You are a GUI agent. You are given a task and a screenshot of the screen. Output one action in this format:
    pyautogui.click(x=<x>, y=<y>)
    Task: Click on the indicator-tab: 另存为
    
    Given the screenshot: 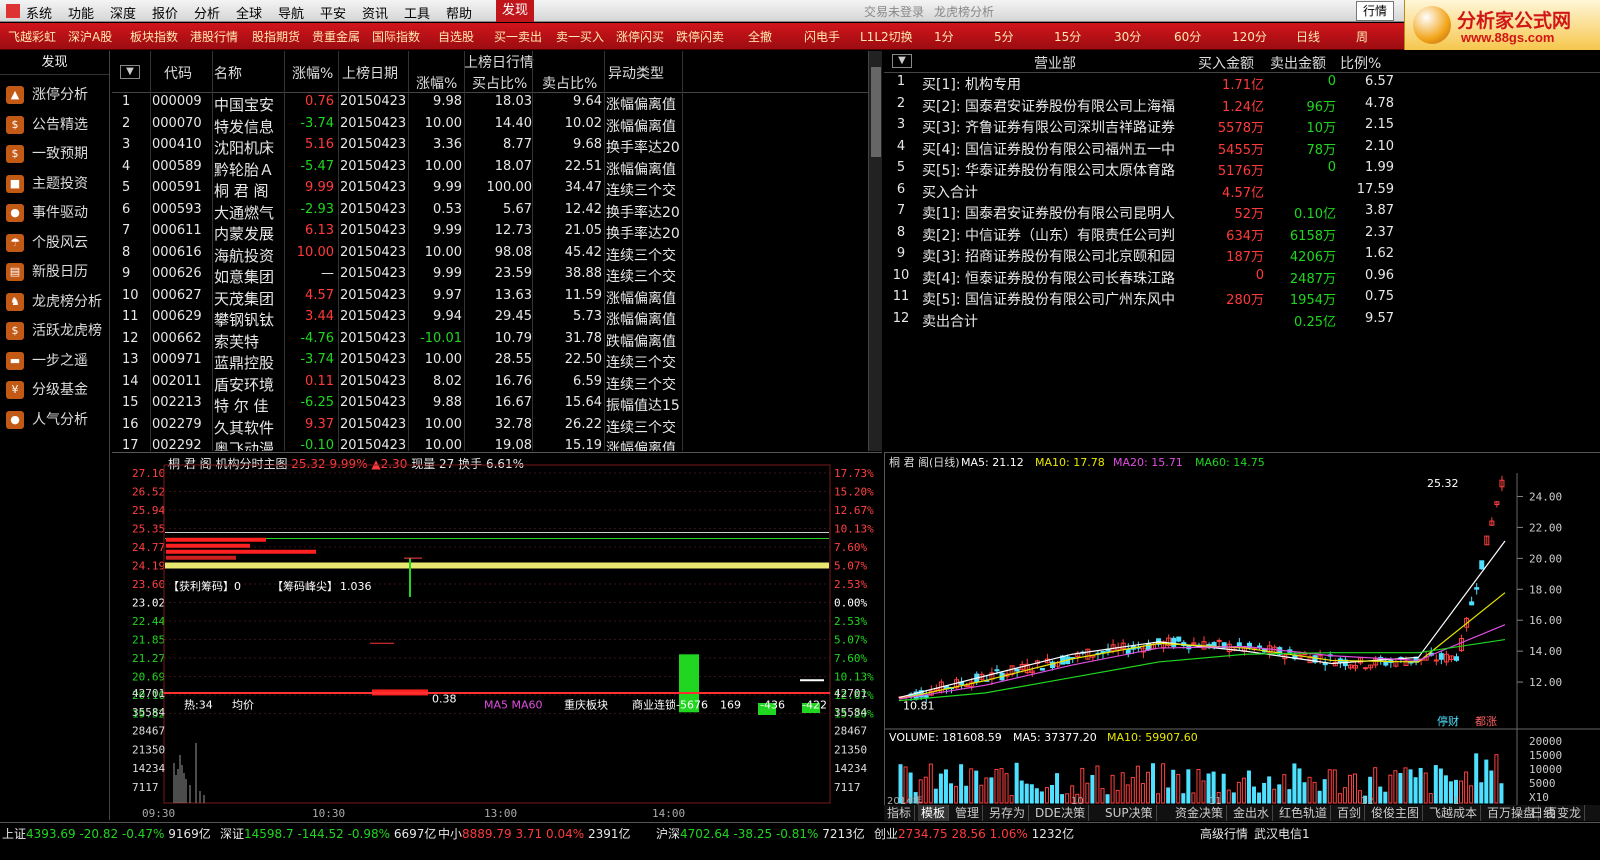 What is the action you would take?
    pyautogui.click(x=1008, y=813)
    